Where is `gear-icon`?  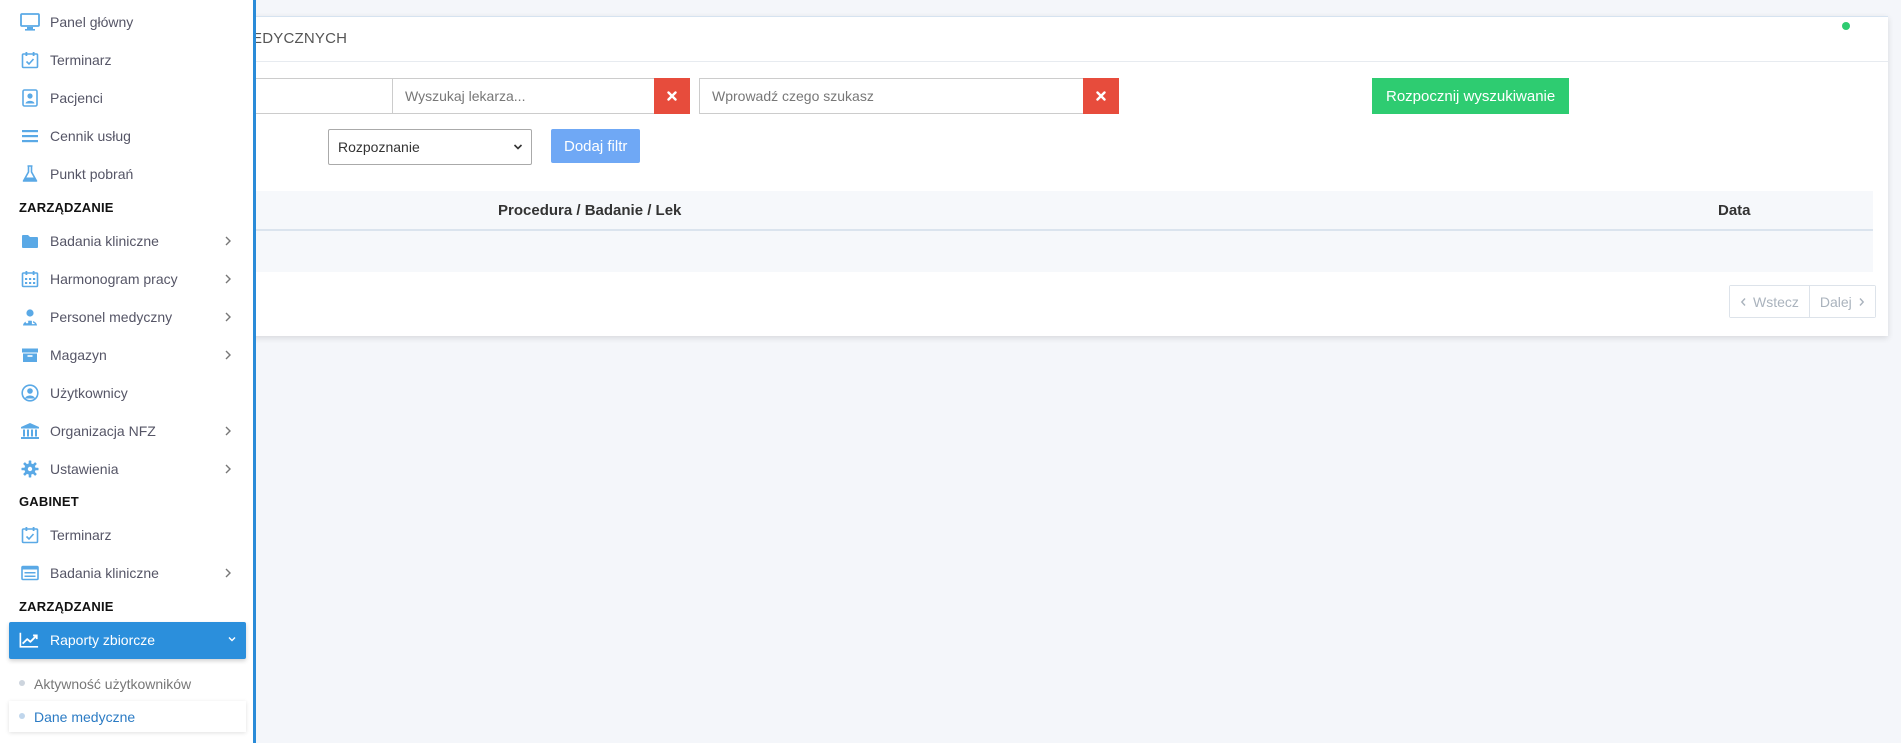 gear-icon is located at coordinates (30, 469).